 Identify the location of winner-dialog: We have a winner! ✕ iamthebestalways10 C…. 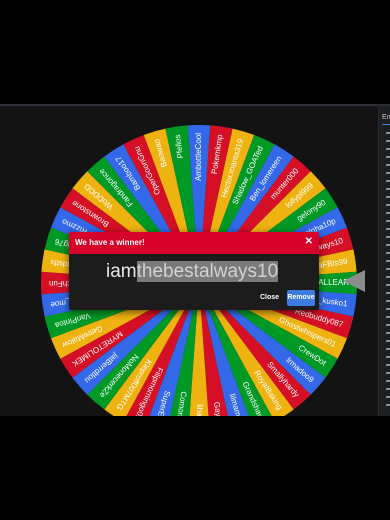
(194, 271).